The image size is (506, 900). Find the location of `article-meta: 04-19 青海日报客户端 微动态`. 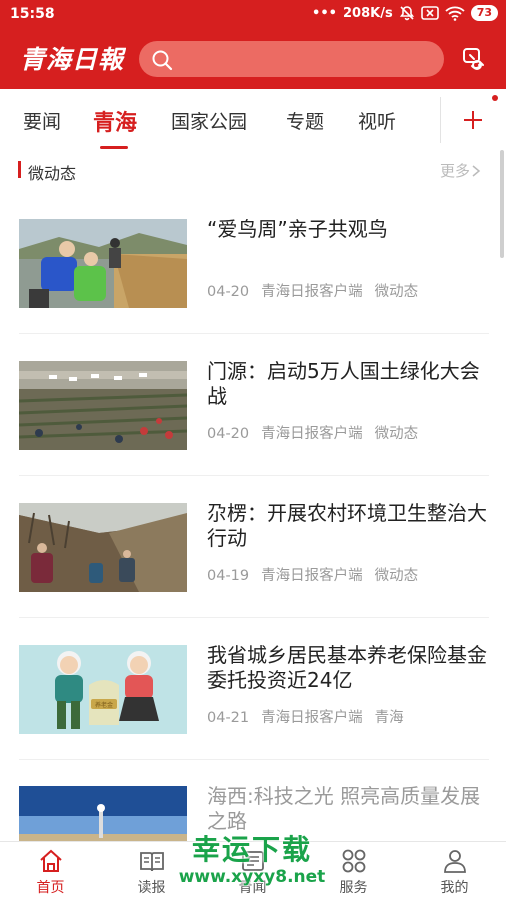

article-meta: 04-19 青海日报客户端 微动态 is located at coordinates (318, 574).